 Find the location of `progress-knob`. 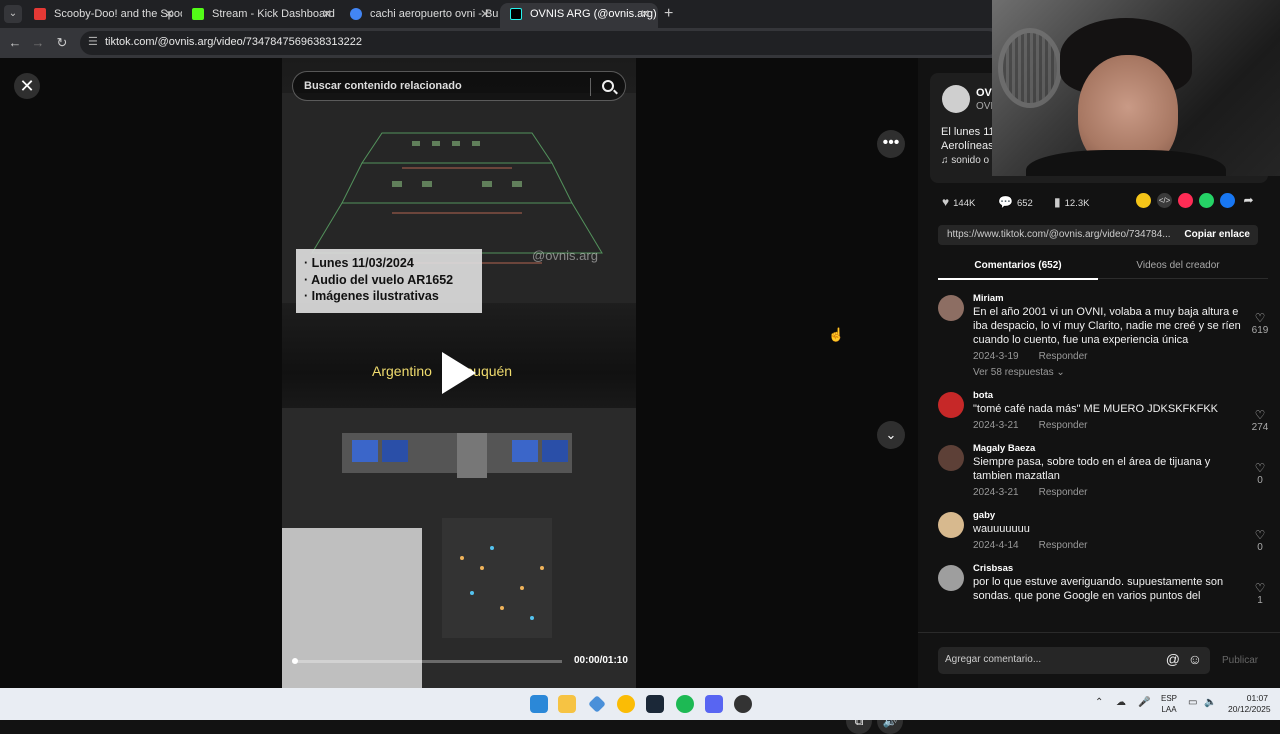

progress-knob is located at coordinates (295, 661).